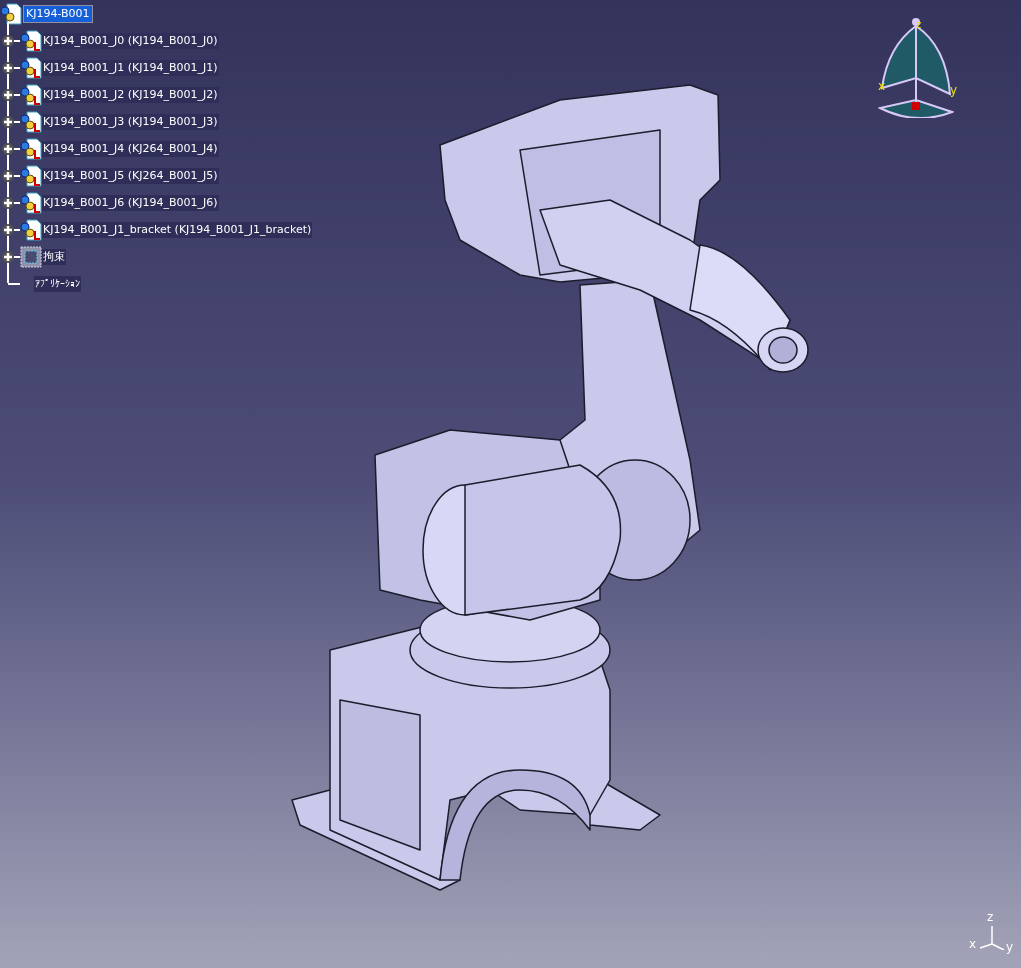 The width and height of the screenshot is (1021, 968). Describe the element at coordinates (58, 13) in the screenshot. I see `tree-root-label: KJ194-B001` at that location.